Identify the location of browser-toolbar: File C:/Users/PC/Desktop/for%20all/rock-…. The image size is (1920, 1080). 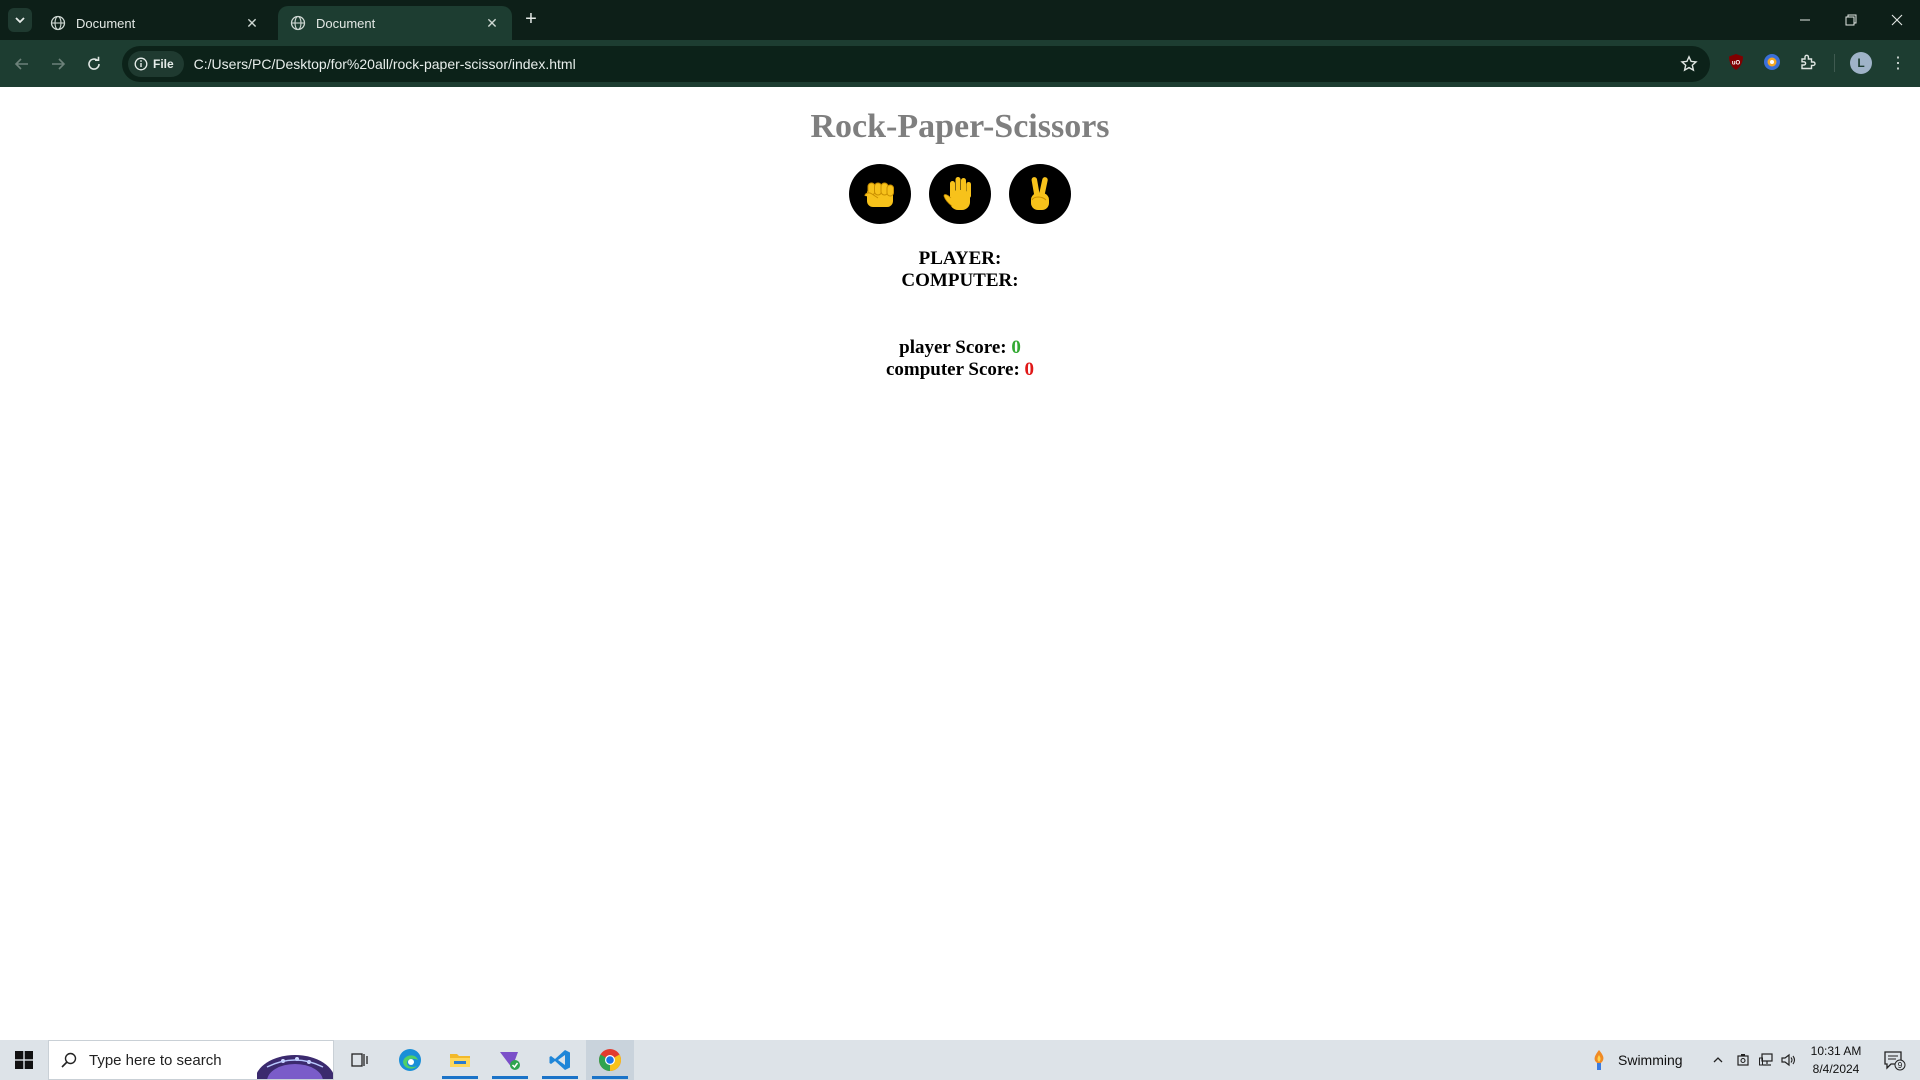
(960, 63).